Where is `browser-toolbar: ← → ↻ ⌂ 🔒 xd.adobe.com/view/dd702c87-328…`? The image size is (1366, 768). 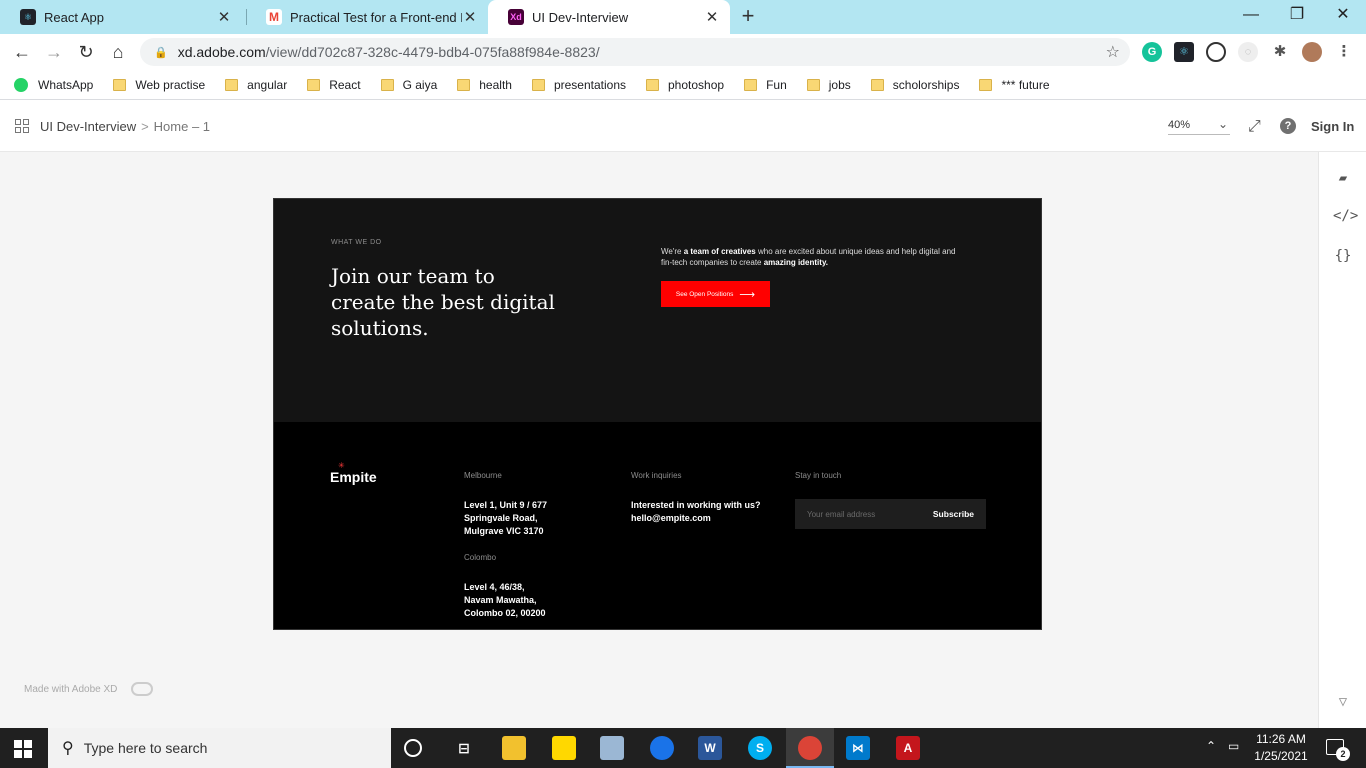
browser-toolbar: ← → ↻ ⌂ 🔒 xd.adobe.com/view/dd702c87-328… is located at coordinates (683, 52).